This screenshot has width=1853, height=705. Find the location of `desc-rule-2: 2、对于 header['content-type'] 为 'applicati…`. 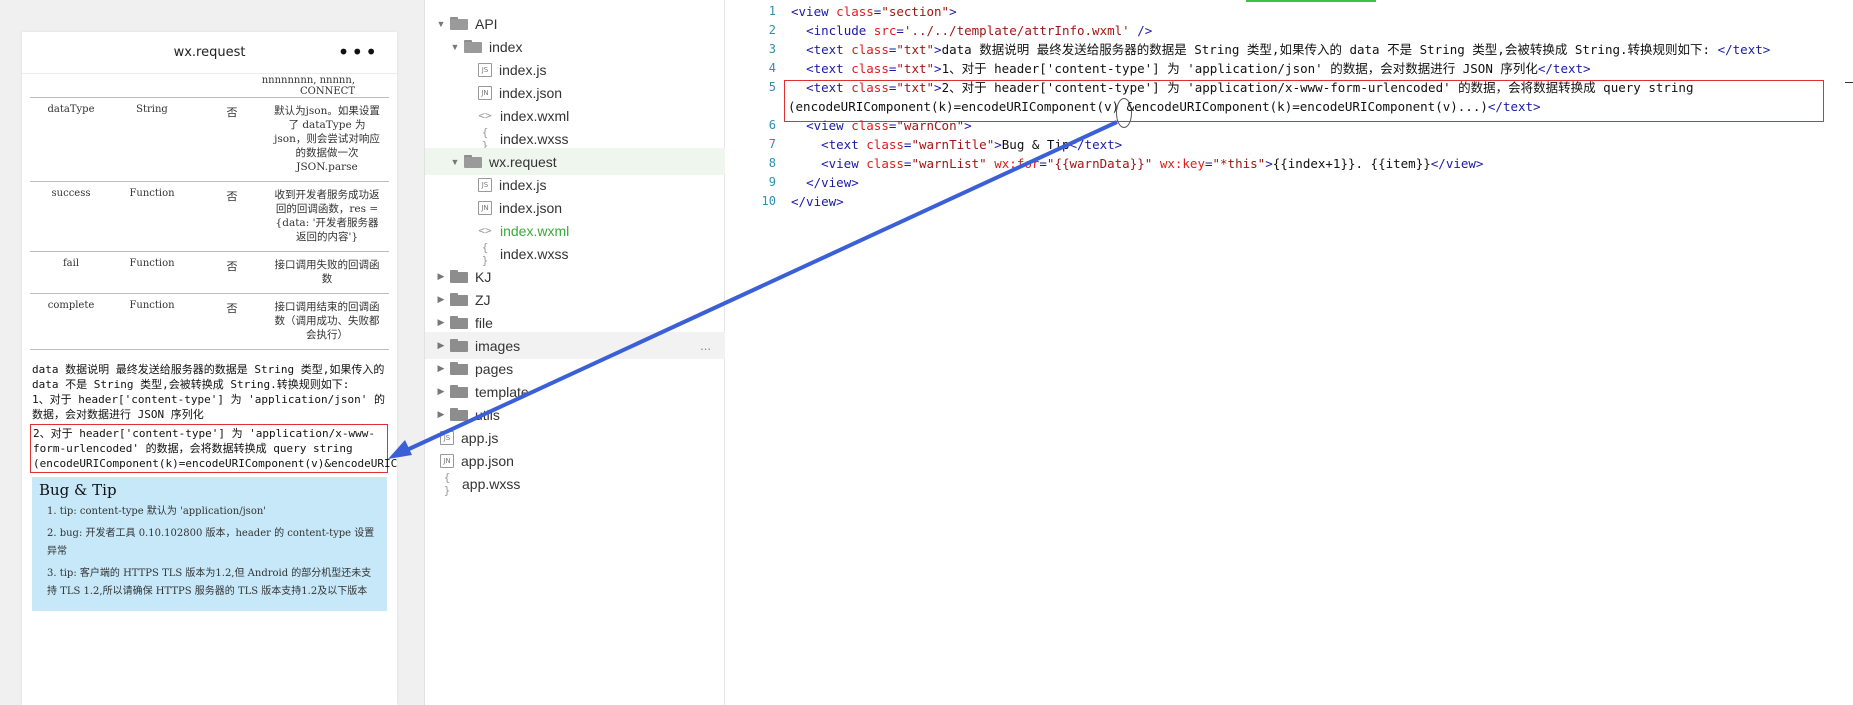

desc-rule-2: 2、对于 header['content-type'] 为 'applicati… is located at coordinates (215, 448).